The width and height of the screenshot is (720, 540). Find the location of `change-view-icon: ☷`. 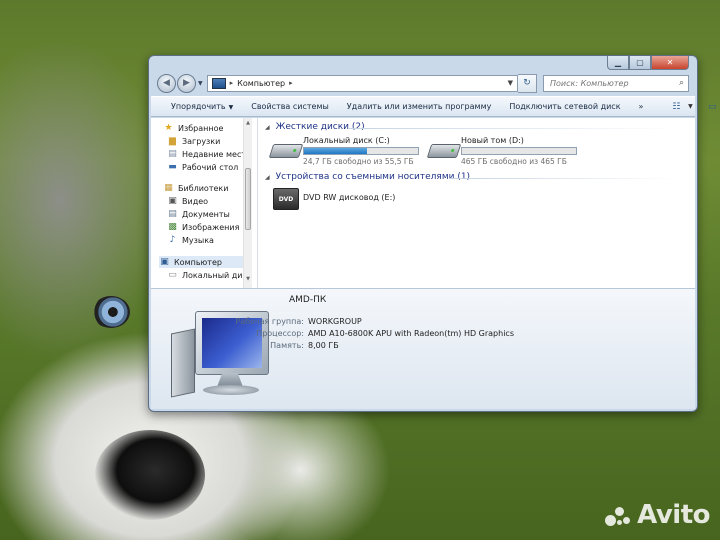

change-view-icon: ☷ is located at coordinates (676, 107).